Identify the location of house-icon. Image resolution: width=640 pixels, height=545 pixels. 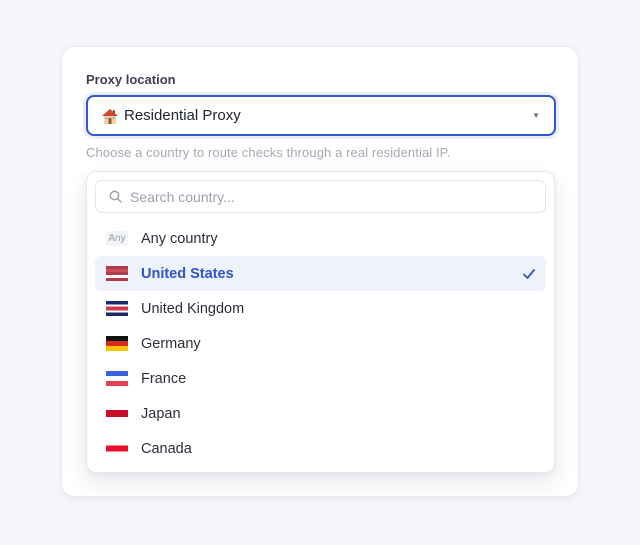
(110, 116).